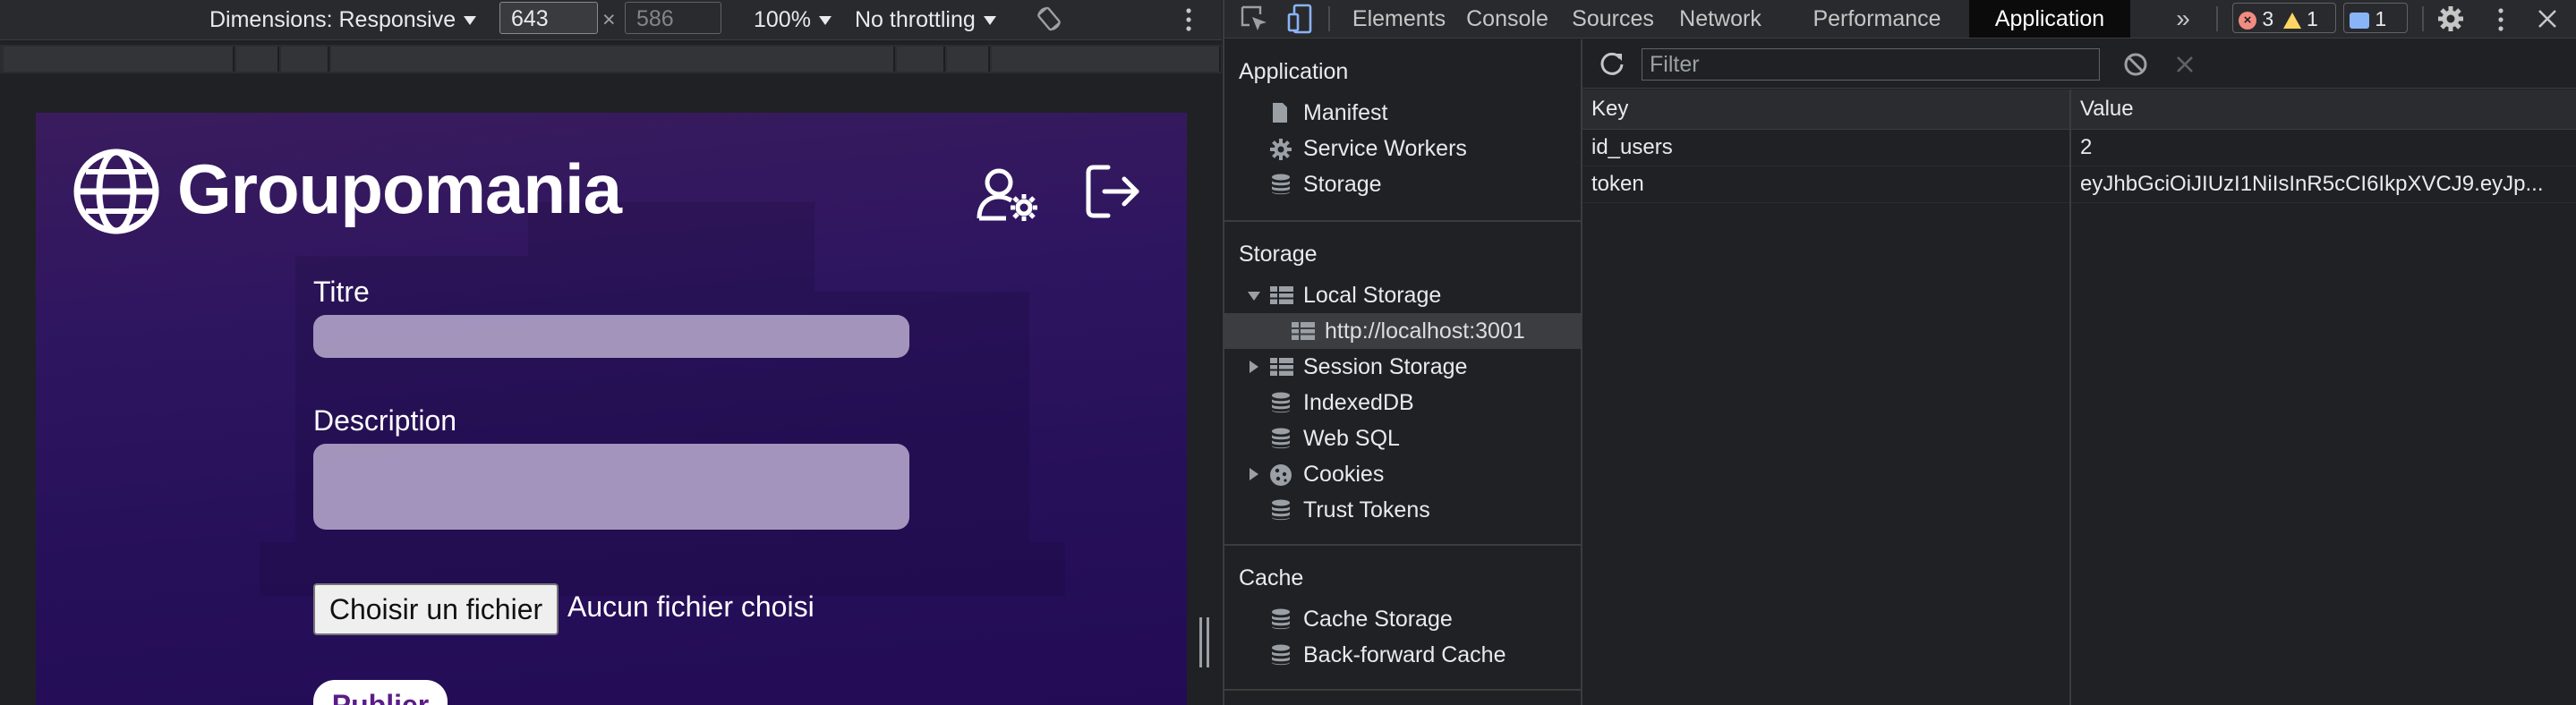 The image size is (2576, 705). I want to click on filter-input: Filter, so click(1871, 65).